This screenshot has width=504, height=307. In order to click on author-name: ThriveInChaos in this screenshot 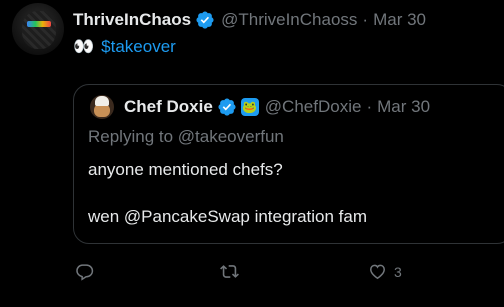, I will do `click(132, 20)`.